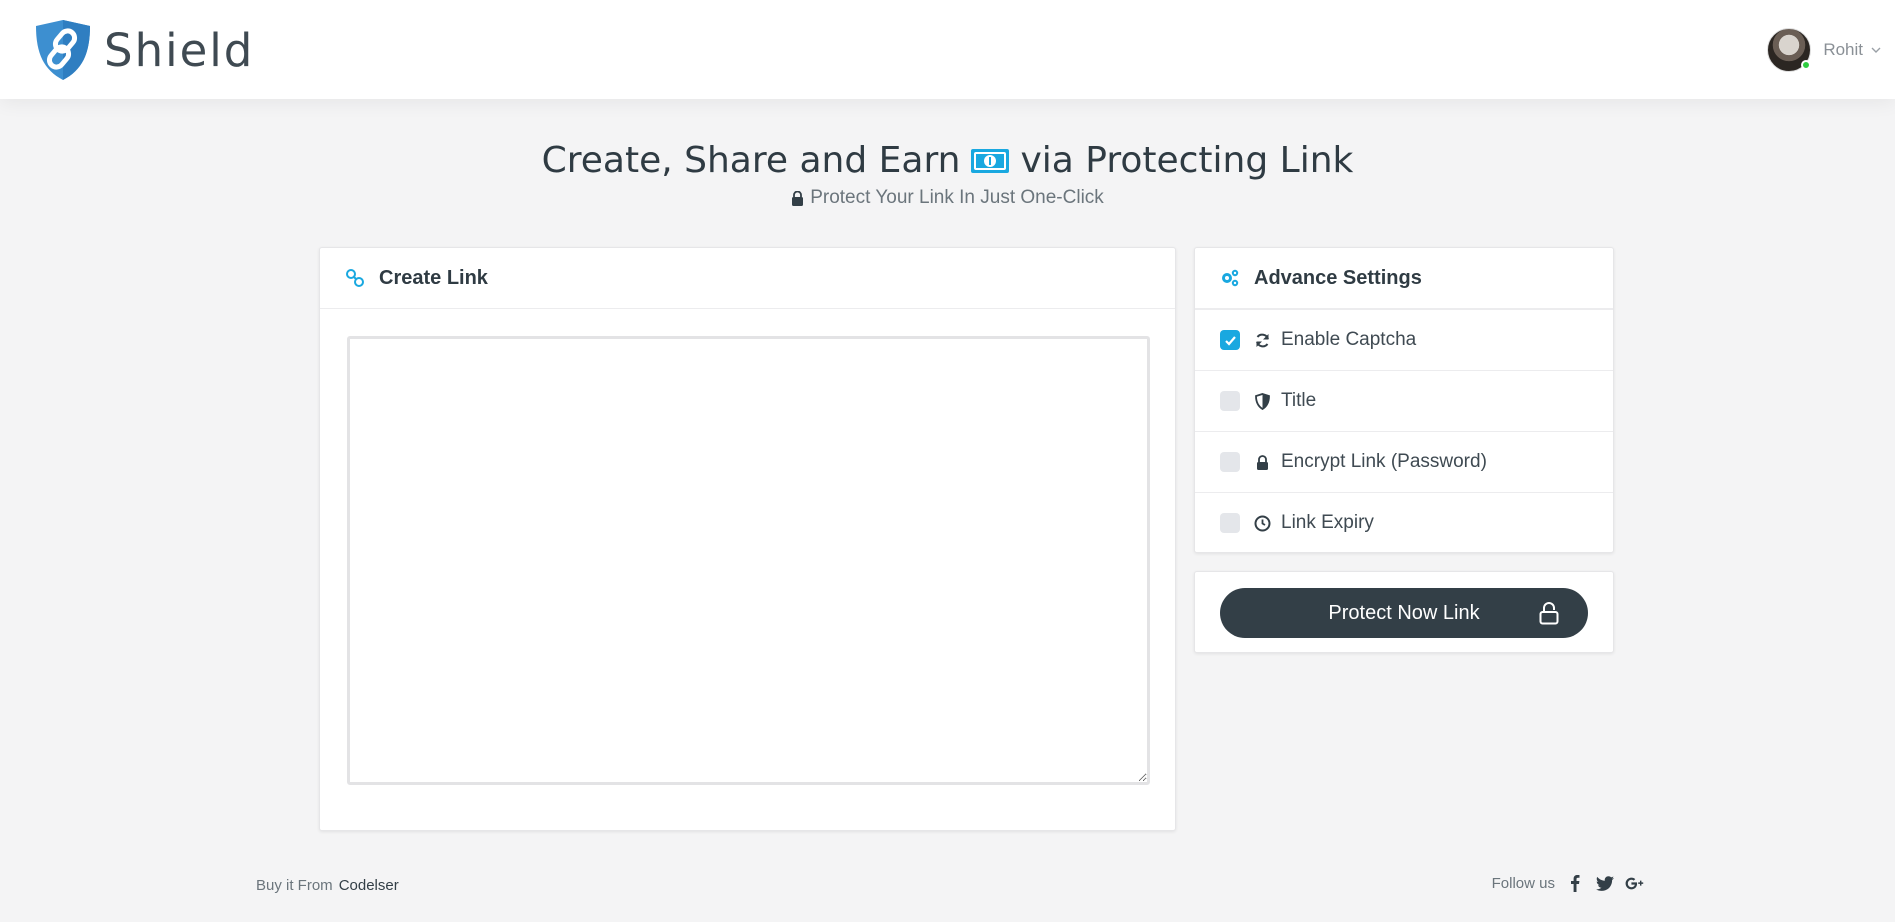  What do you see at coordinates (369, 885) in the screenshot?
I see `footer-codelser-link: Codelser` at bounding box center [369, 885].